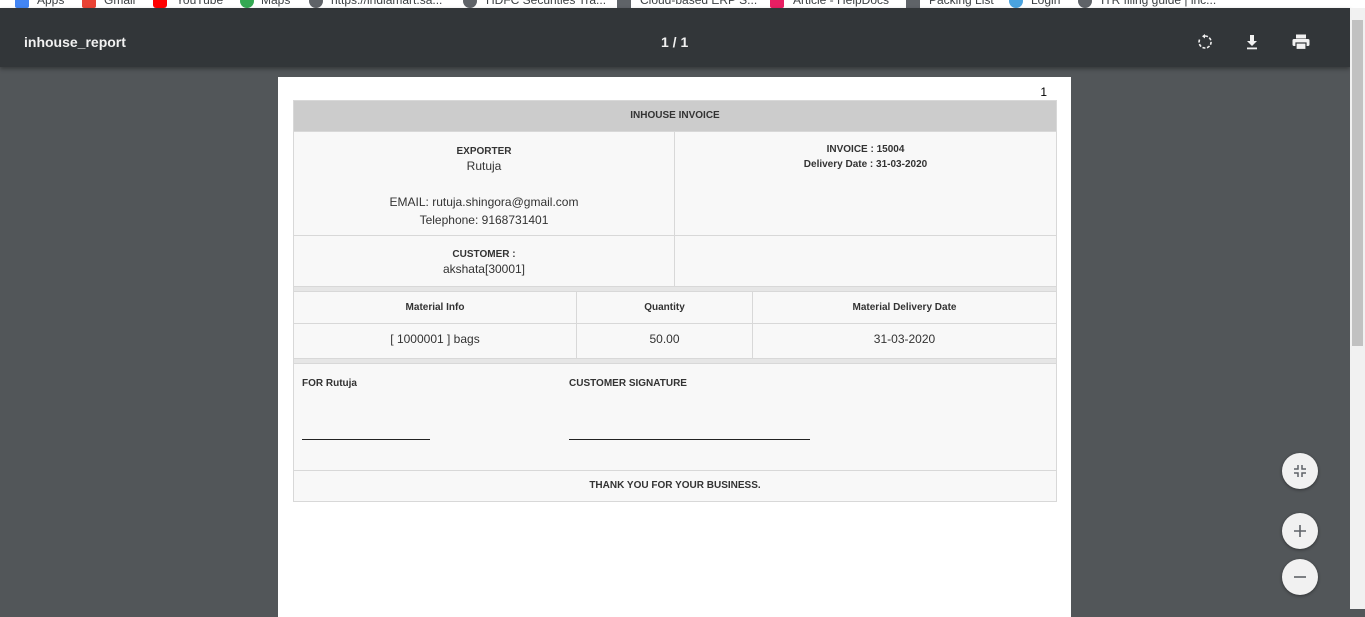 This screenshot has width=1365, height=617. I want to click on bookmark-article: Article - HelpDocs, so click(841, 4).